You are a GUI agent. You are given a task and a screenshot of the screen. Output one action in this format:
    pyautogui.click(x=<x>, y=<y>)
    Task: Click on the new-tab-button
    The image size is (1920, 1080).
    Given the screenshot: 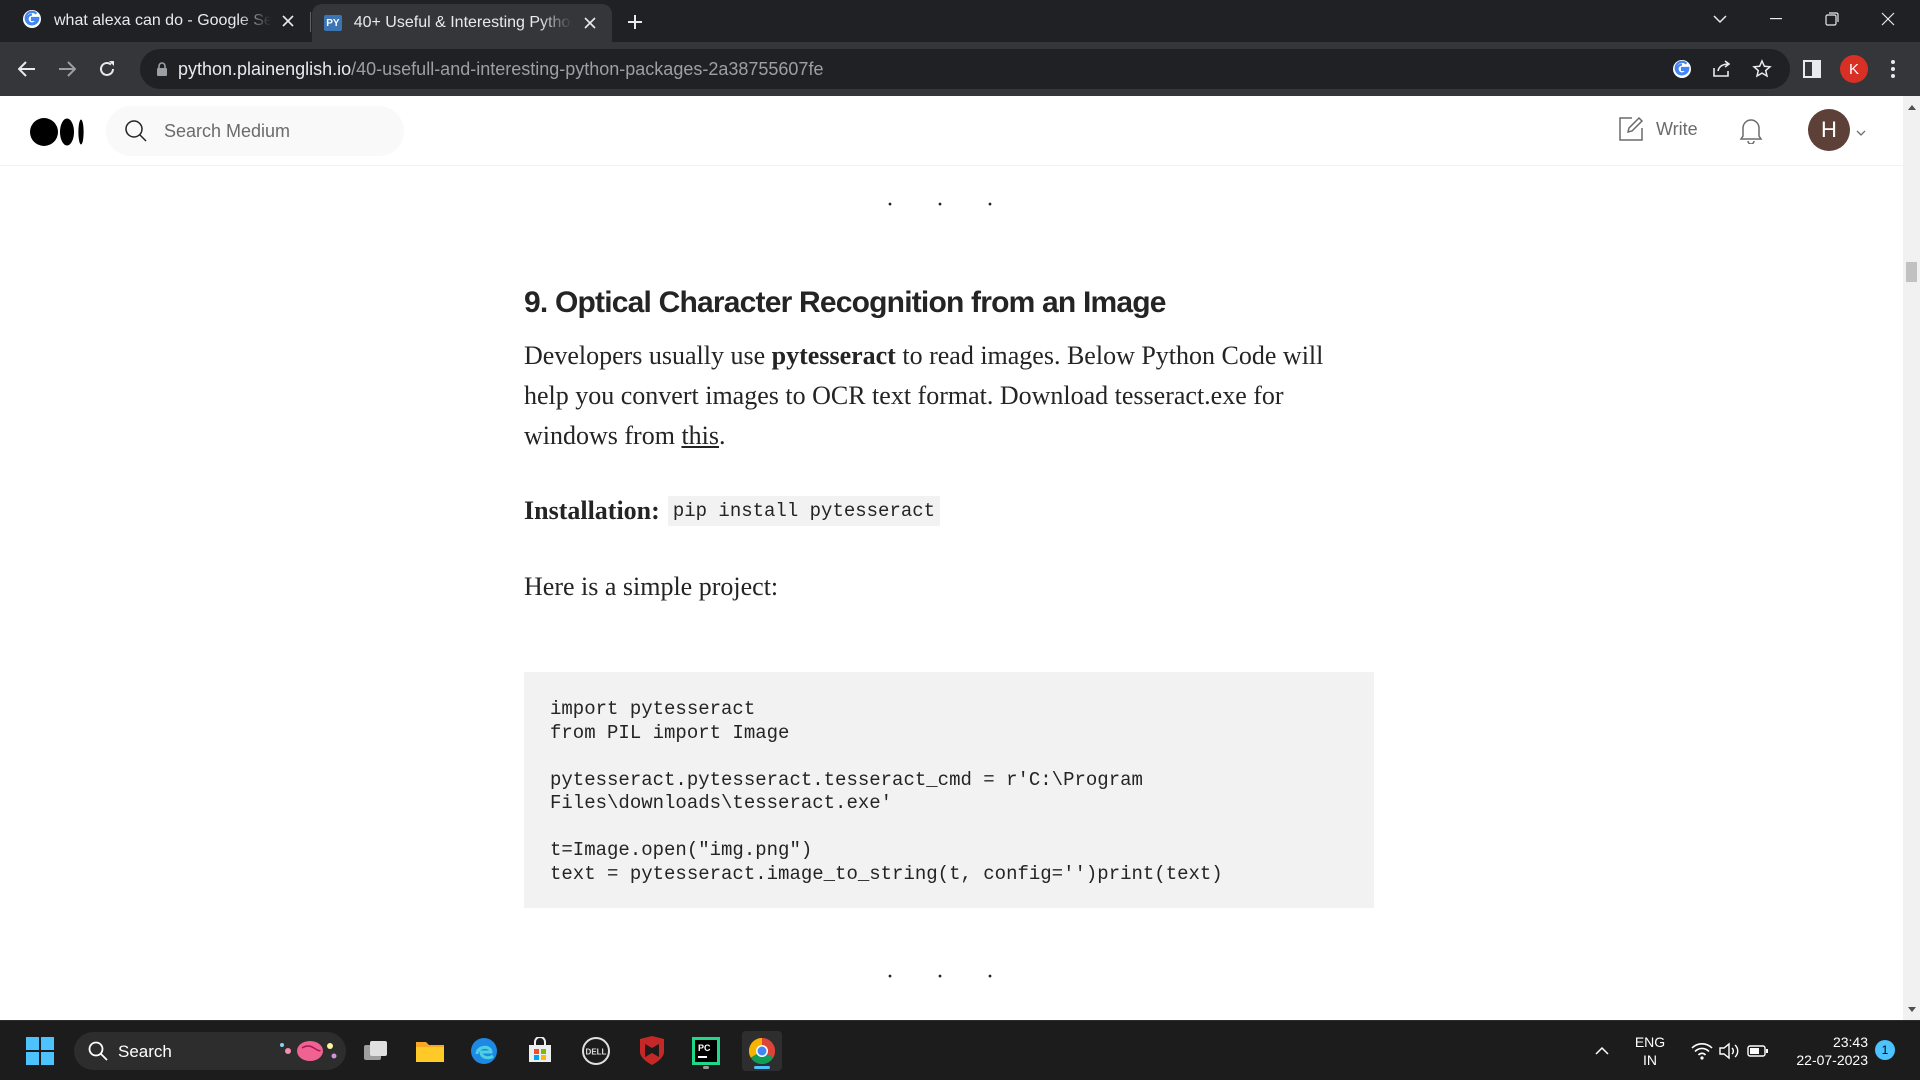 What is the action you would take?
    pyautogui.click(x=635, y=22)
    